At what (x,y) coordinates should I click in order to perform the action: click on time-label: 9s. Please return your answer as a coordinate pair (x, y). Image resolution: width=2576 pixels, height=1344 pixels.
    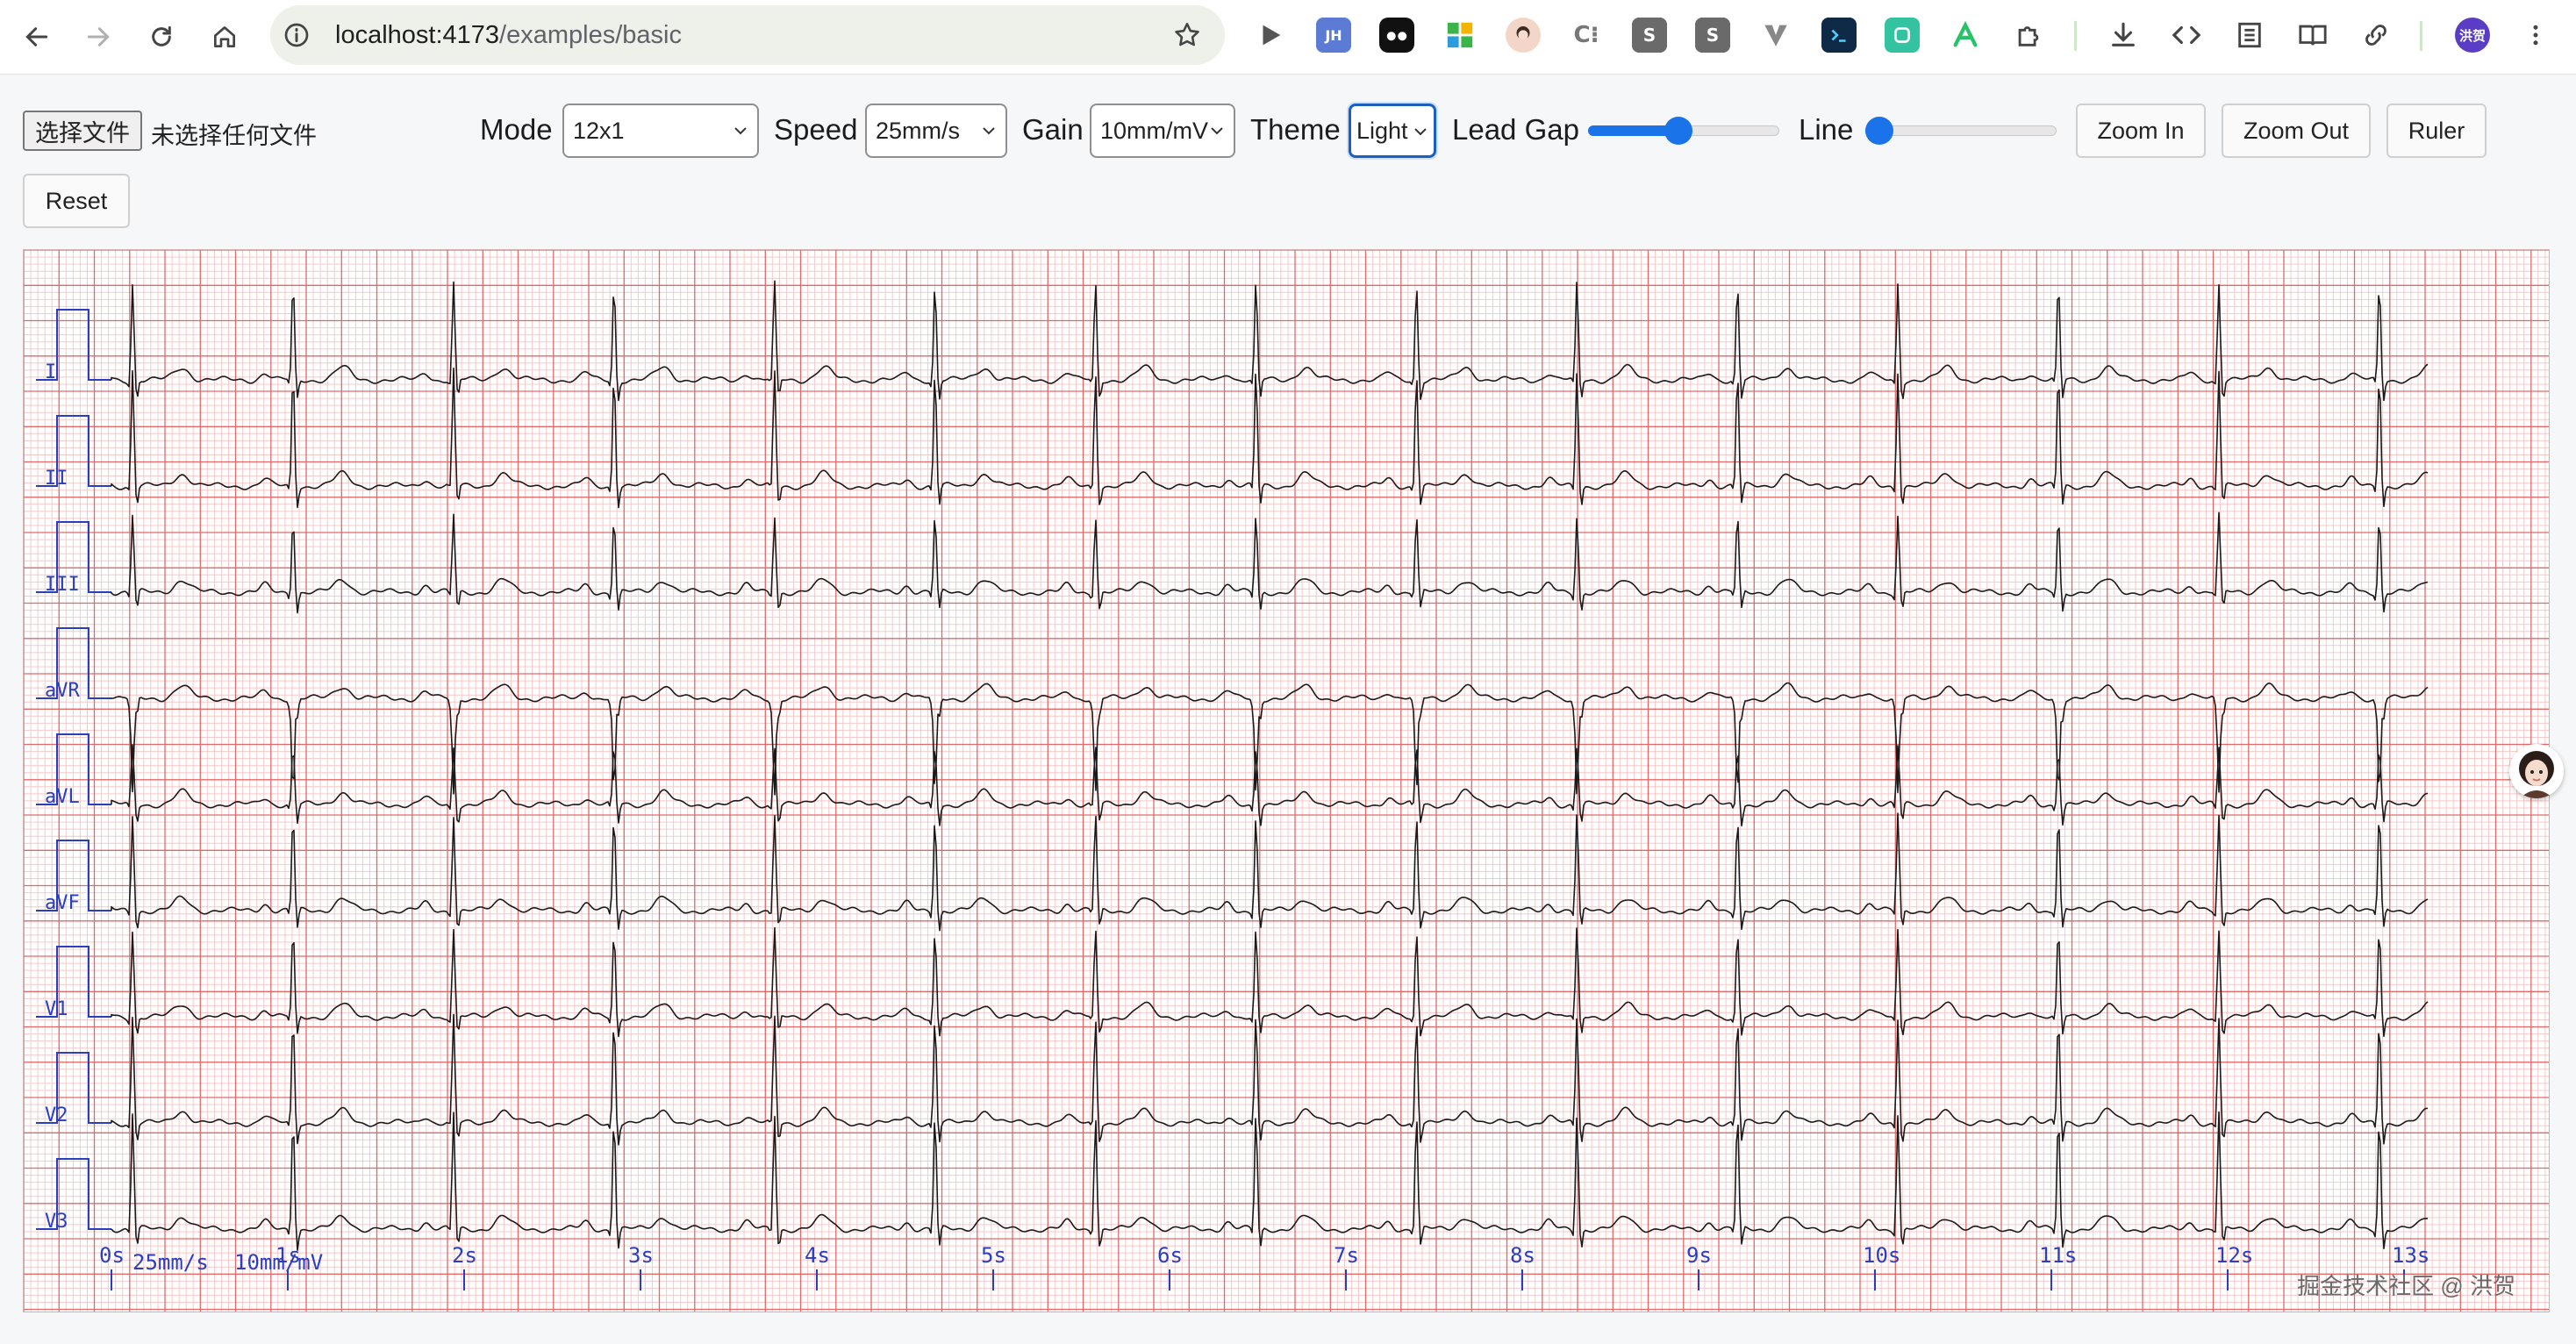
    Looking at the image, I should click on (1699, 1255).